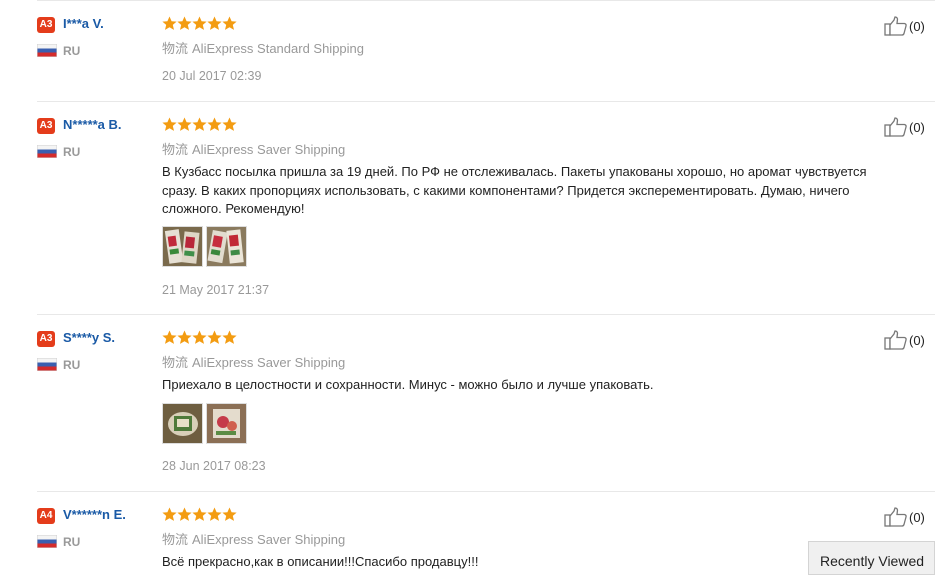  What do you see at coordinates (212, 76) in the screenshot?
I see `review-date: 20 Jul 2017 02:39` at bounding box center [212, 76].